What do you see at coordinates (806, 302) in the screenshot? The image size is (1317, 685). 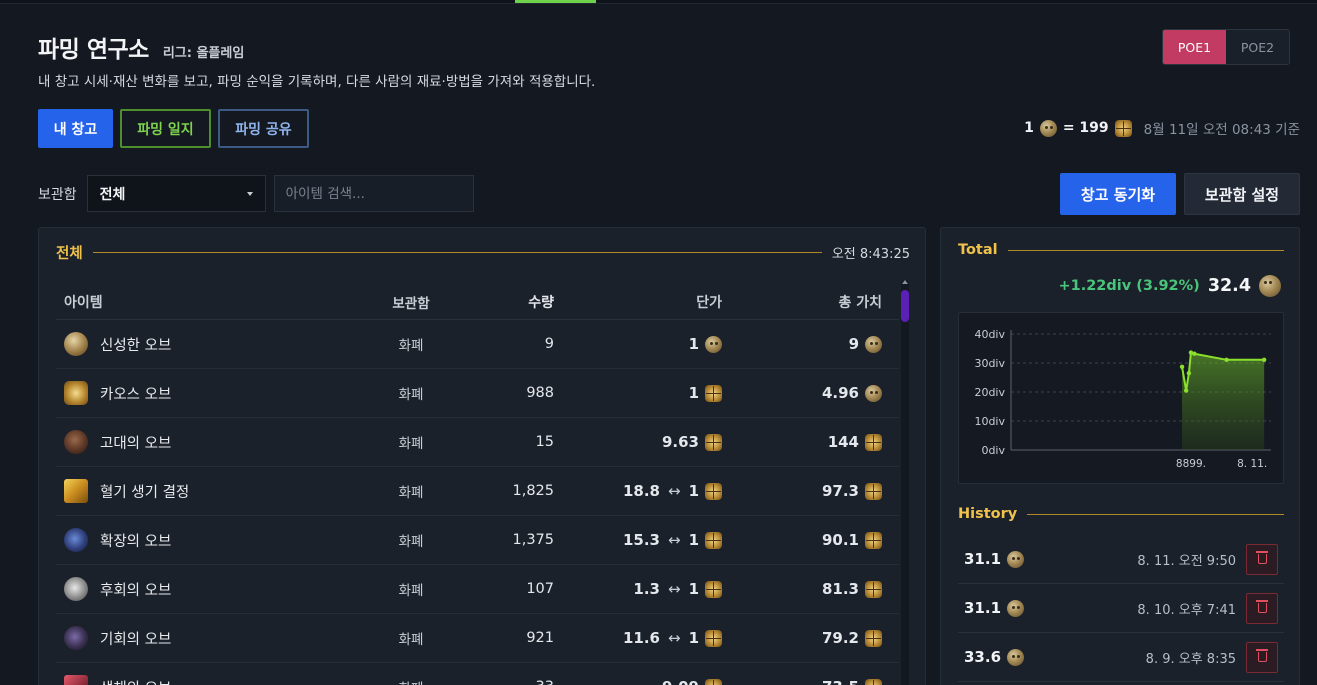 I see `column-total-value: 총 가치` at bounding box center [806, 302].